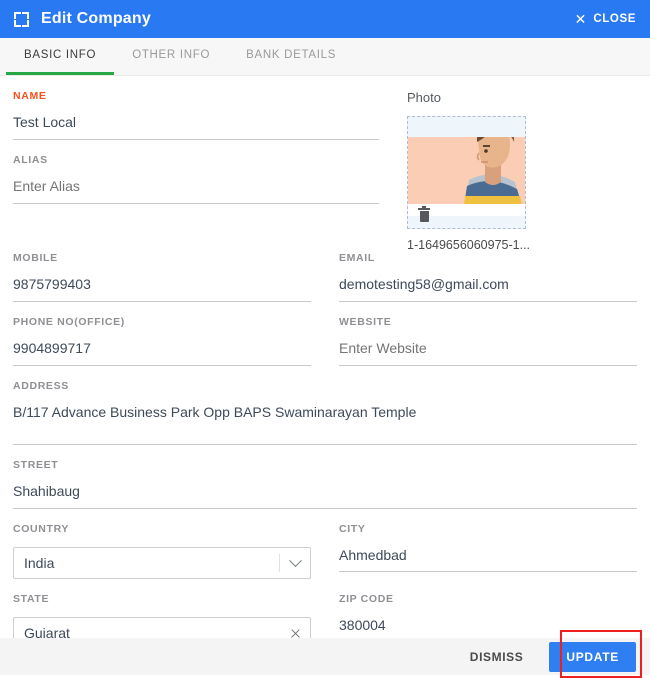 The width and height of the screenshot is (650, 678). What do you see at coordinates (325, 615) in the screenshot?
I see `row-state-zip: STATE Gujarat ZIP CODE` at bounding box center [325, 615].